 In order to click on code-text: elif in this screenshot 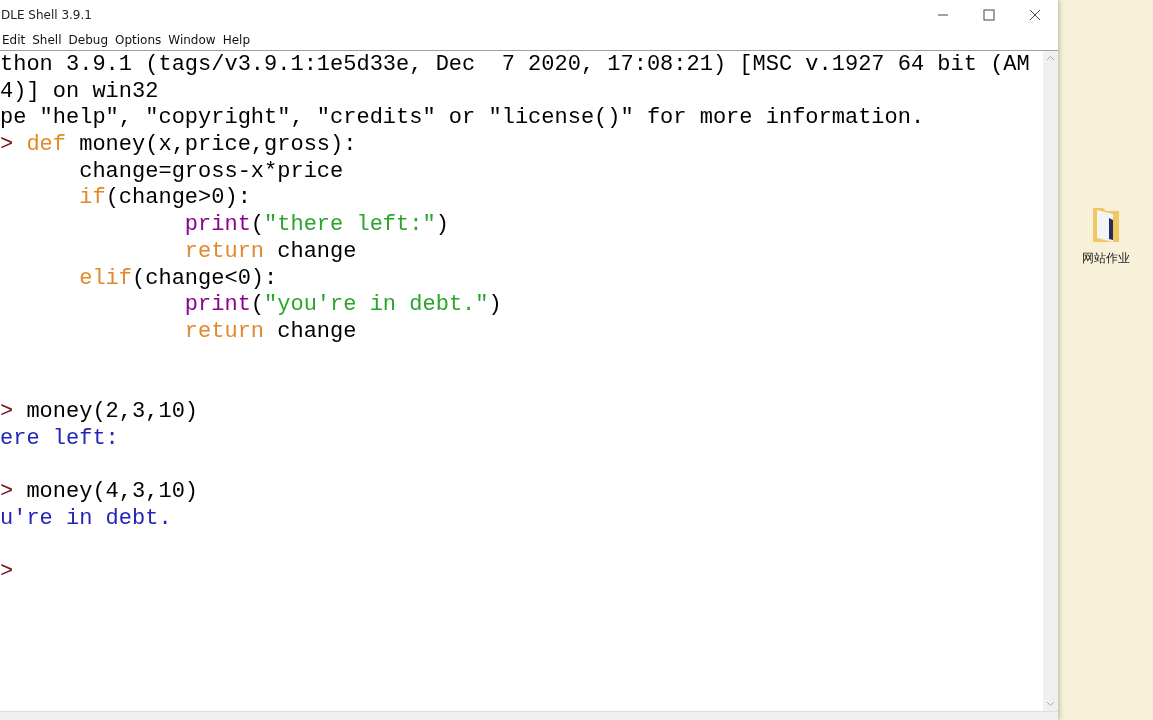, I will do `click(105, 278)`.